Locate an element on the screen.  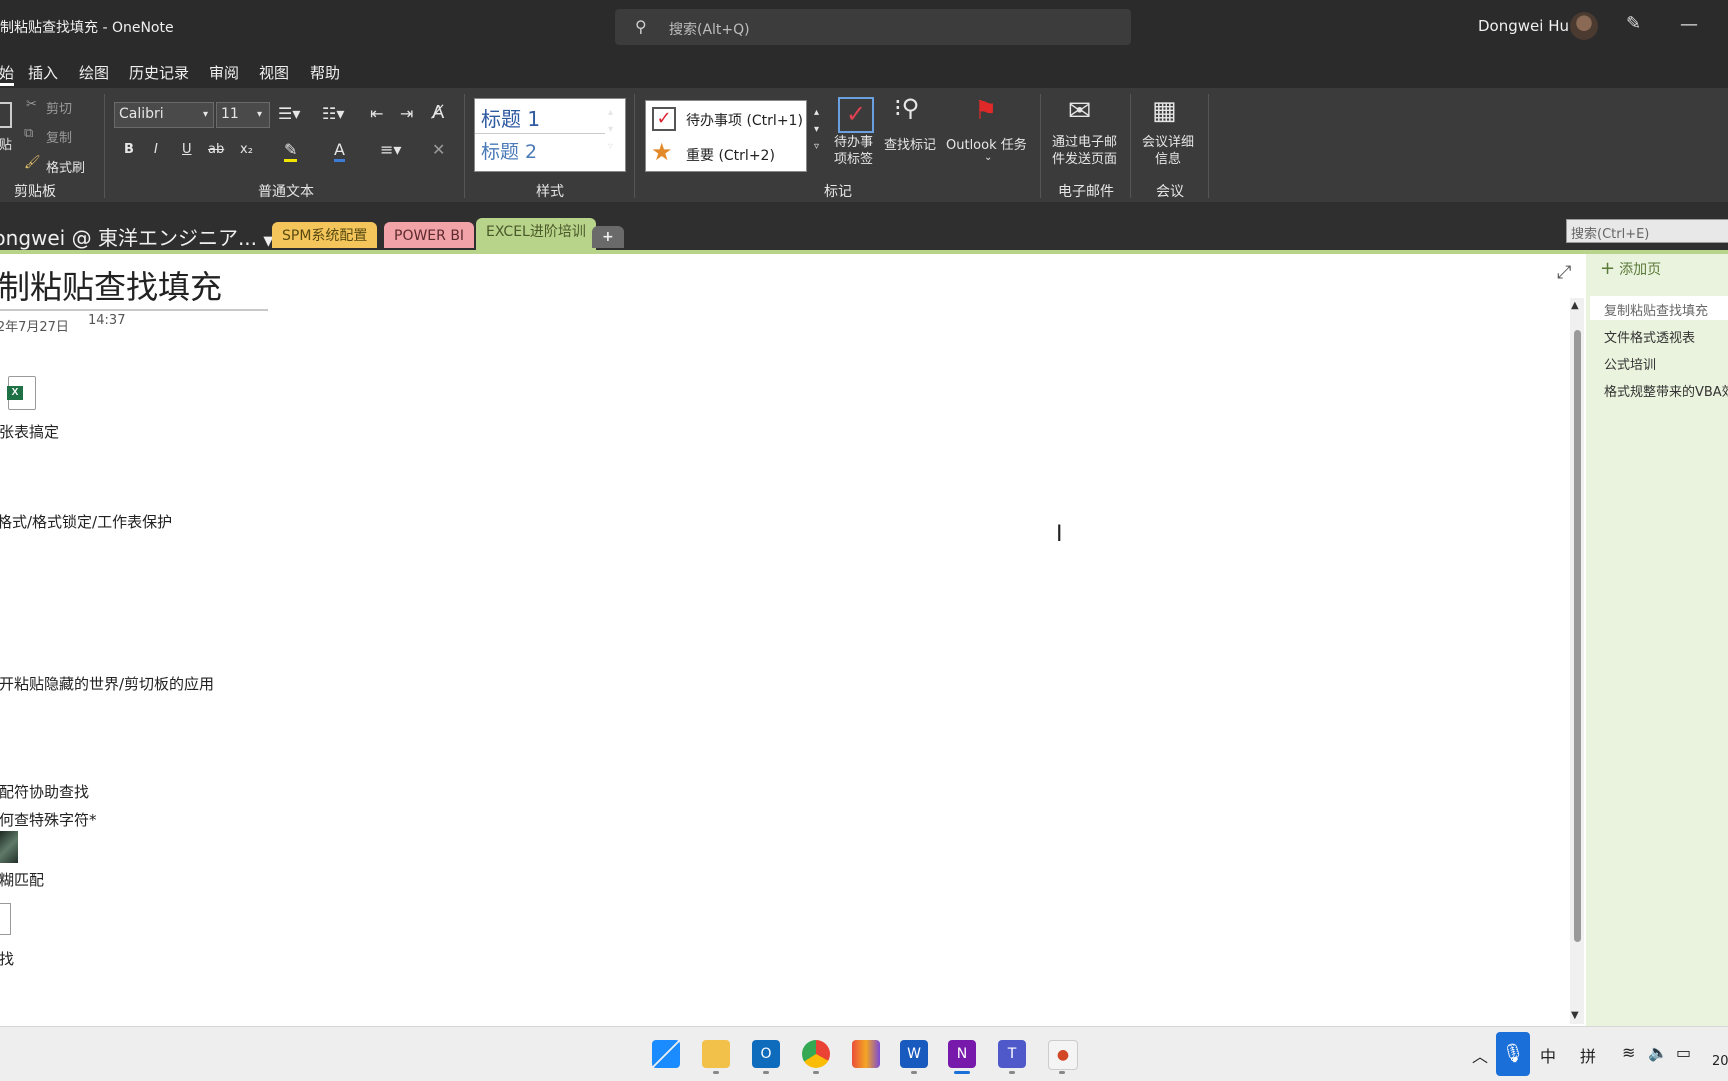
image-thumbnail is located at coordinates (9, 847).